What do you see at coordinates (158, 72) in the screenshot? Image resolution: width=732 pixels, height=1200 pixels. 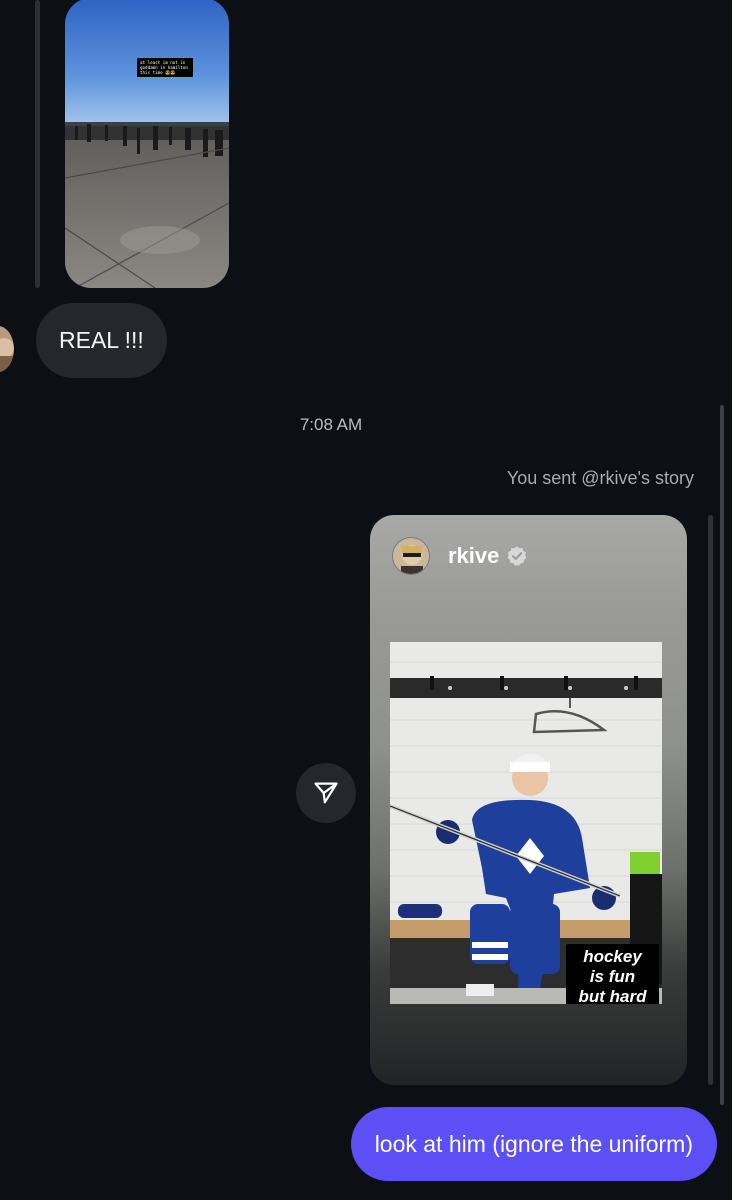 I see `caption-line: this time 😎😎` at bounding box center [158, 72].